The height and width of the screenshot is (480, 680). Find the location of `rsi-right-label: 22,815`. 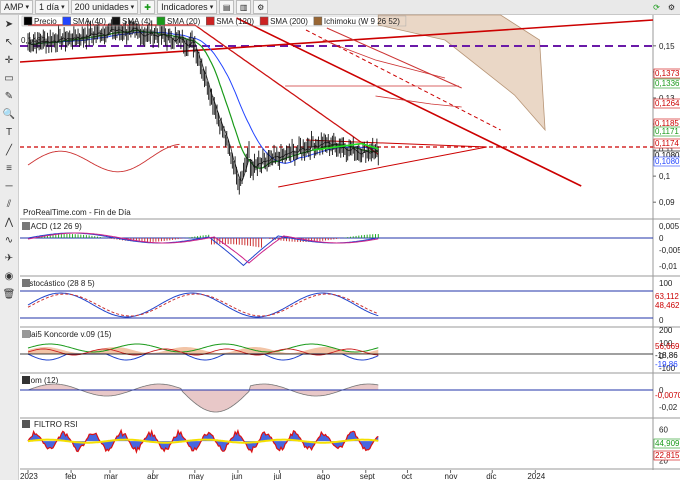

rsi-right-label: 22,815 is located at coordinates (667, 455).